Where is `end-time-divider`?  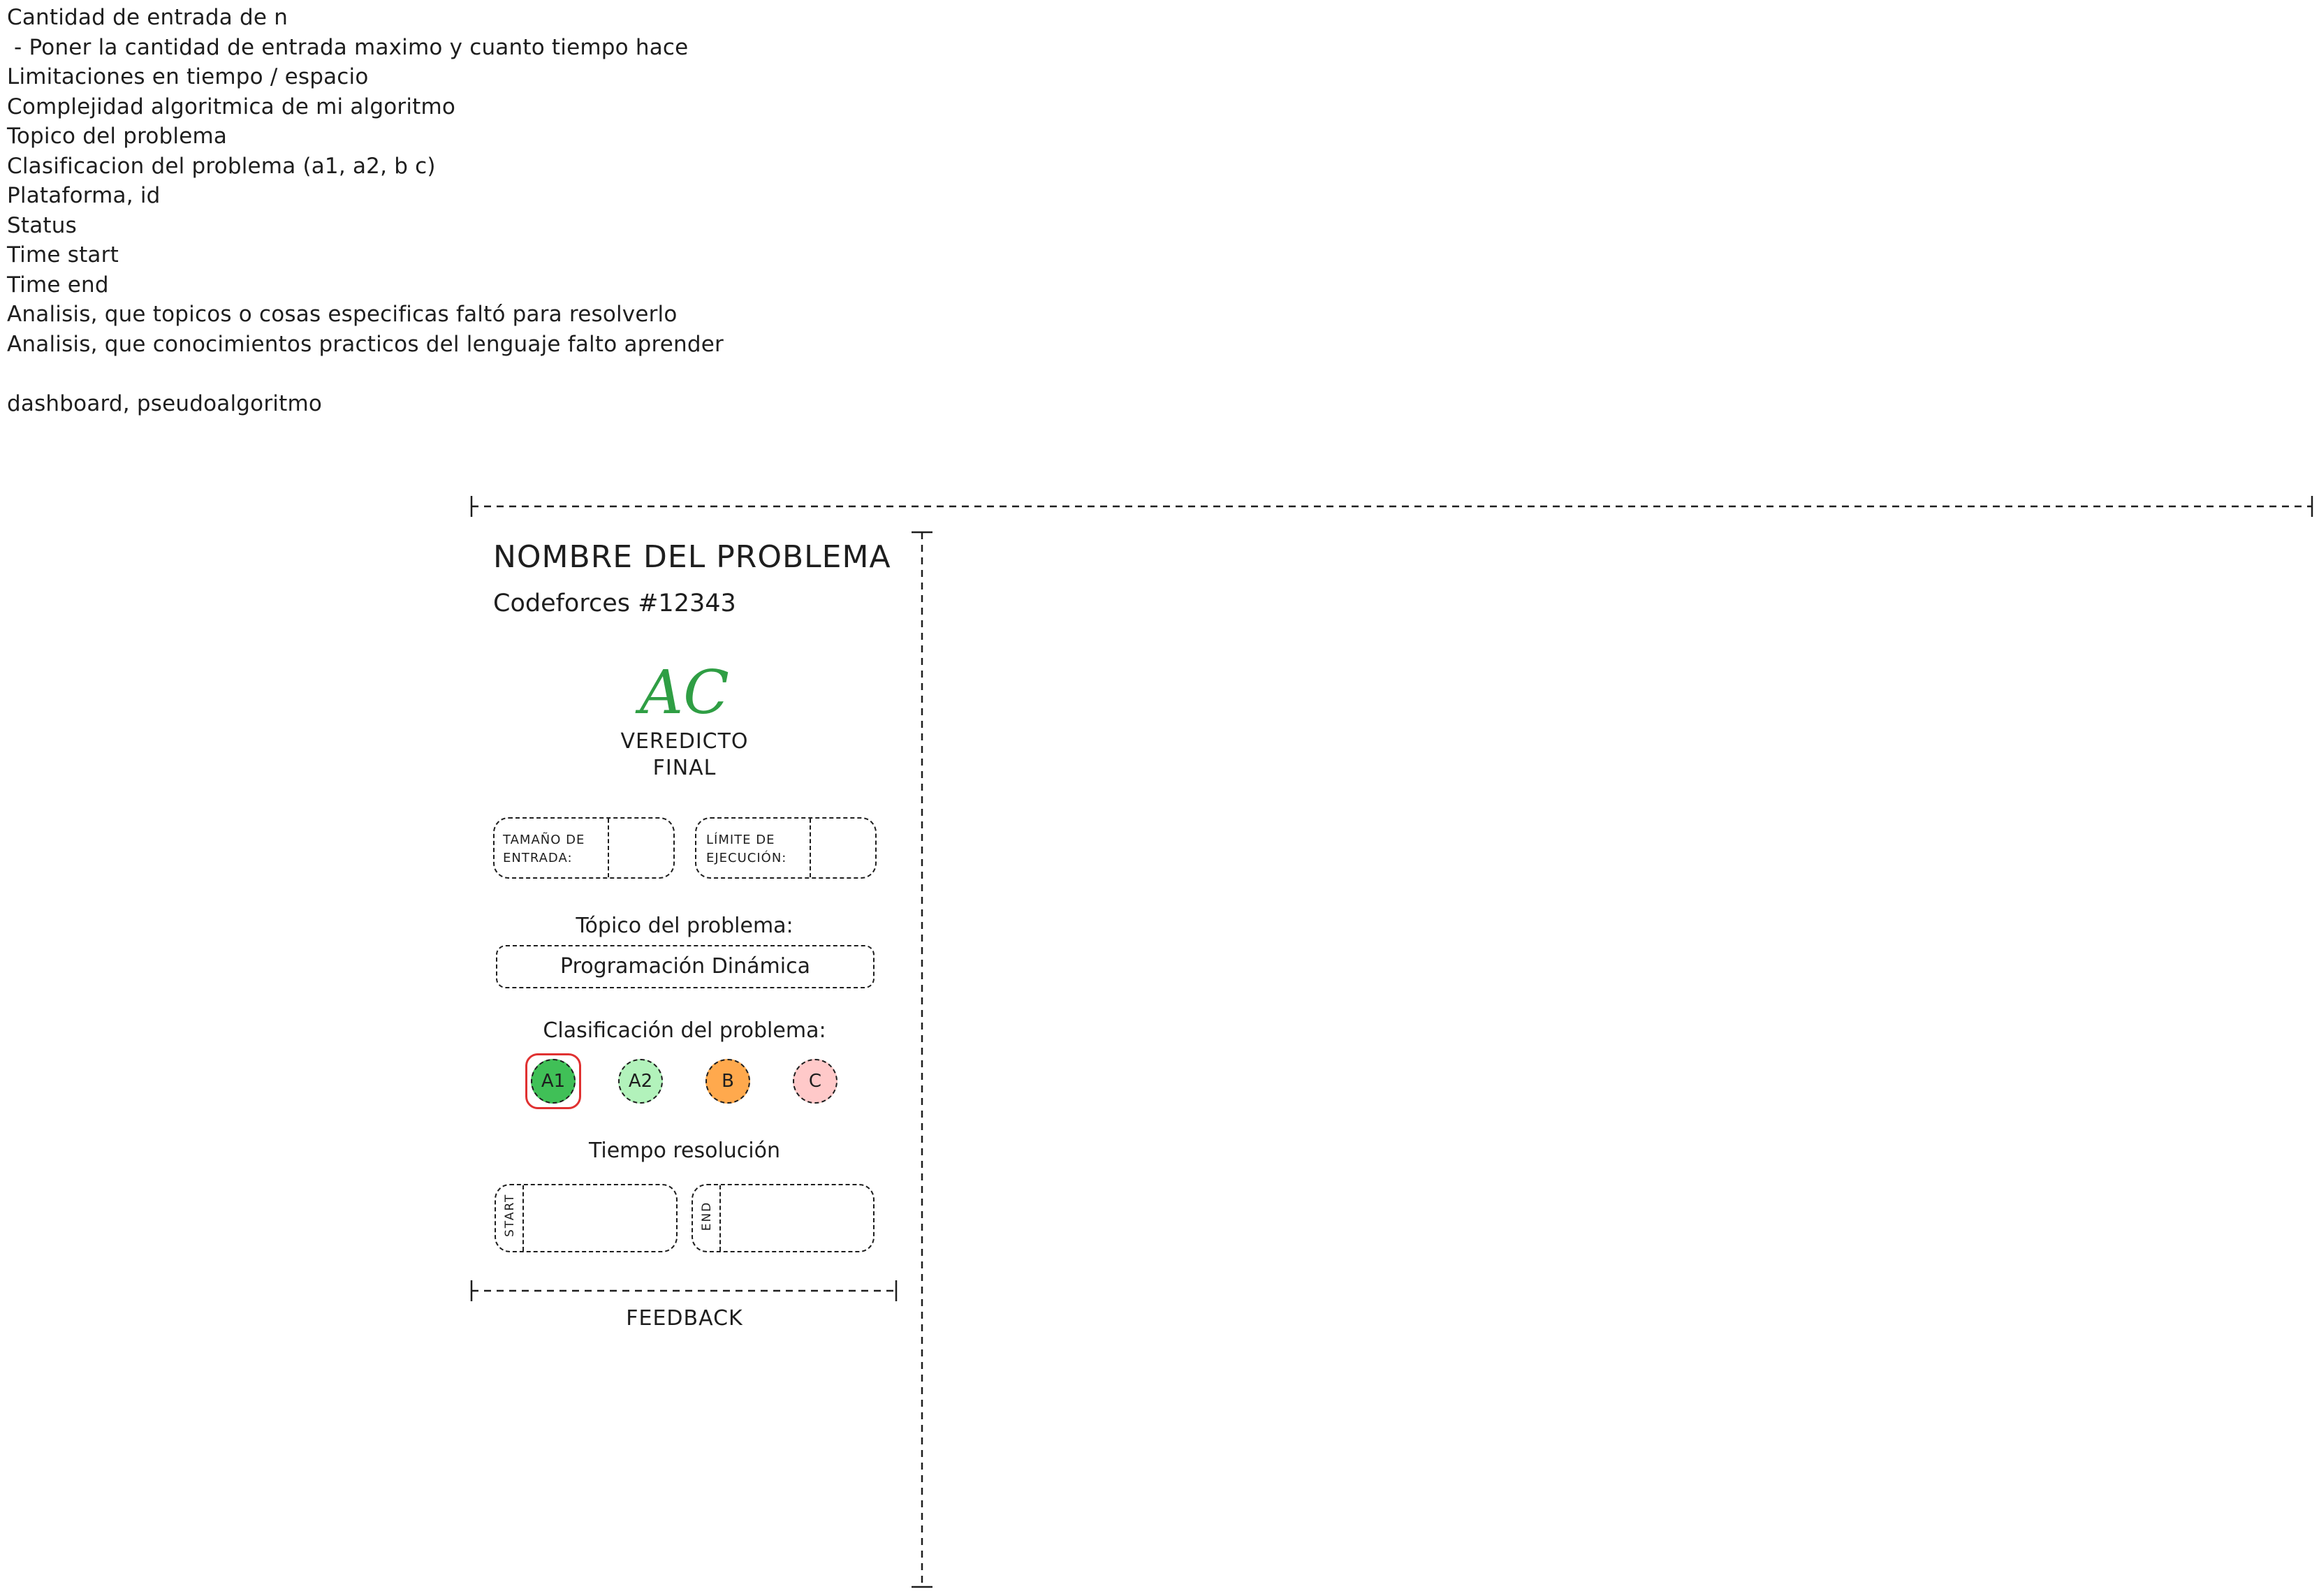 end-time-divider is located at coordinates (720, 1218).